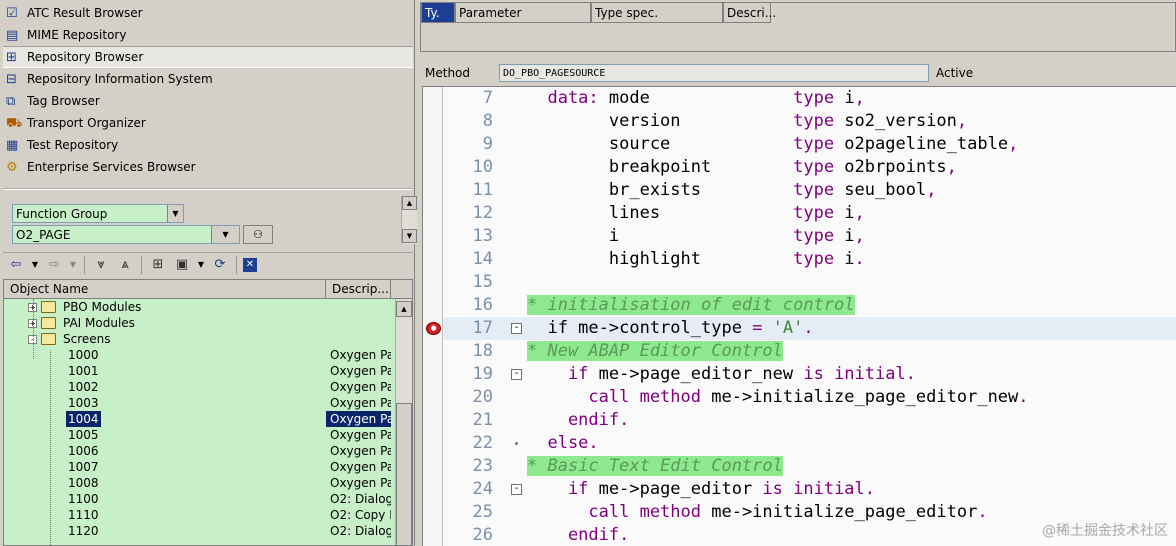  What do you see at coordinates (86, 123) in the screenshot?
I see `nav-item-label: Transport Organizer` at bounding box center [86, 123].